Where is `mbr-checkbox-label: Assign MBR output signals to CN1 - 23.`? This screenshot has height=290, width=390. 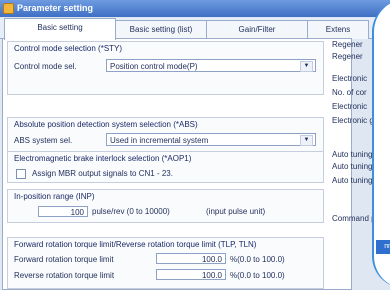 mbr-checkbox-label: Assign MBR output signals to CN1 - 23. is located at coordinates (102, 173).